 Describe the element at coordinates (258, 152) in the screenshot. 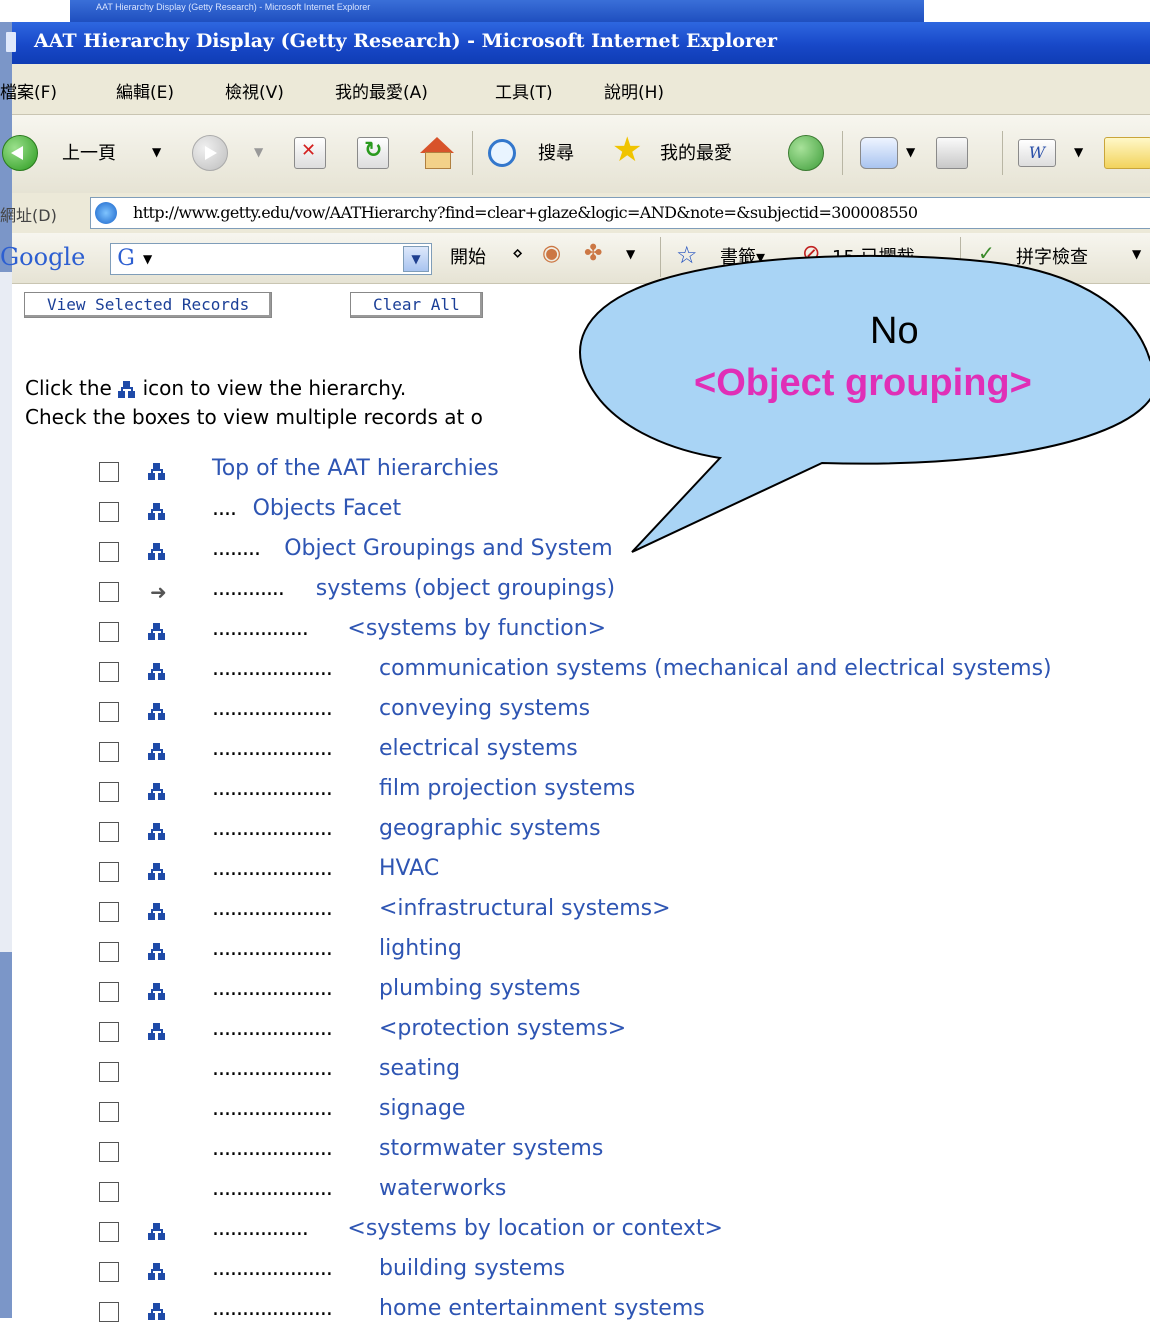

I see `forward-dropdown-icon: ▼` at that location.